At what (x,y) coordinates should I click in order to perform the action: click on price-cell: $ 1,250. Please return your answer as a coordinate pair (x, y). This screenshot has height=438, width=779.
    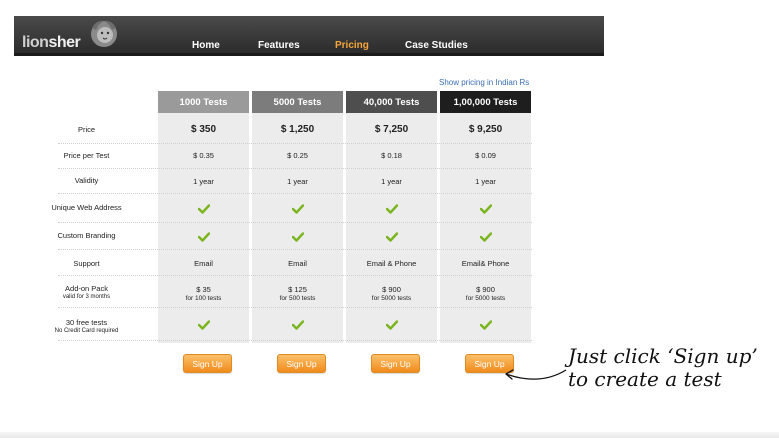
    Looking at the image, I should click on (297, 129).